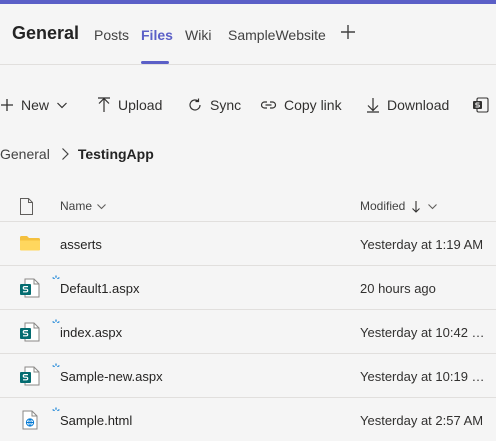 This screenshot has width=496, height=441. Describe the element at coordinates (81, 244) in the screenshot. I see `file-name: asserts` at that location.